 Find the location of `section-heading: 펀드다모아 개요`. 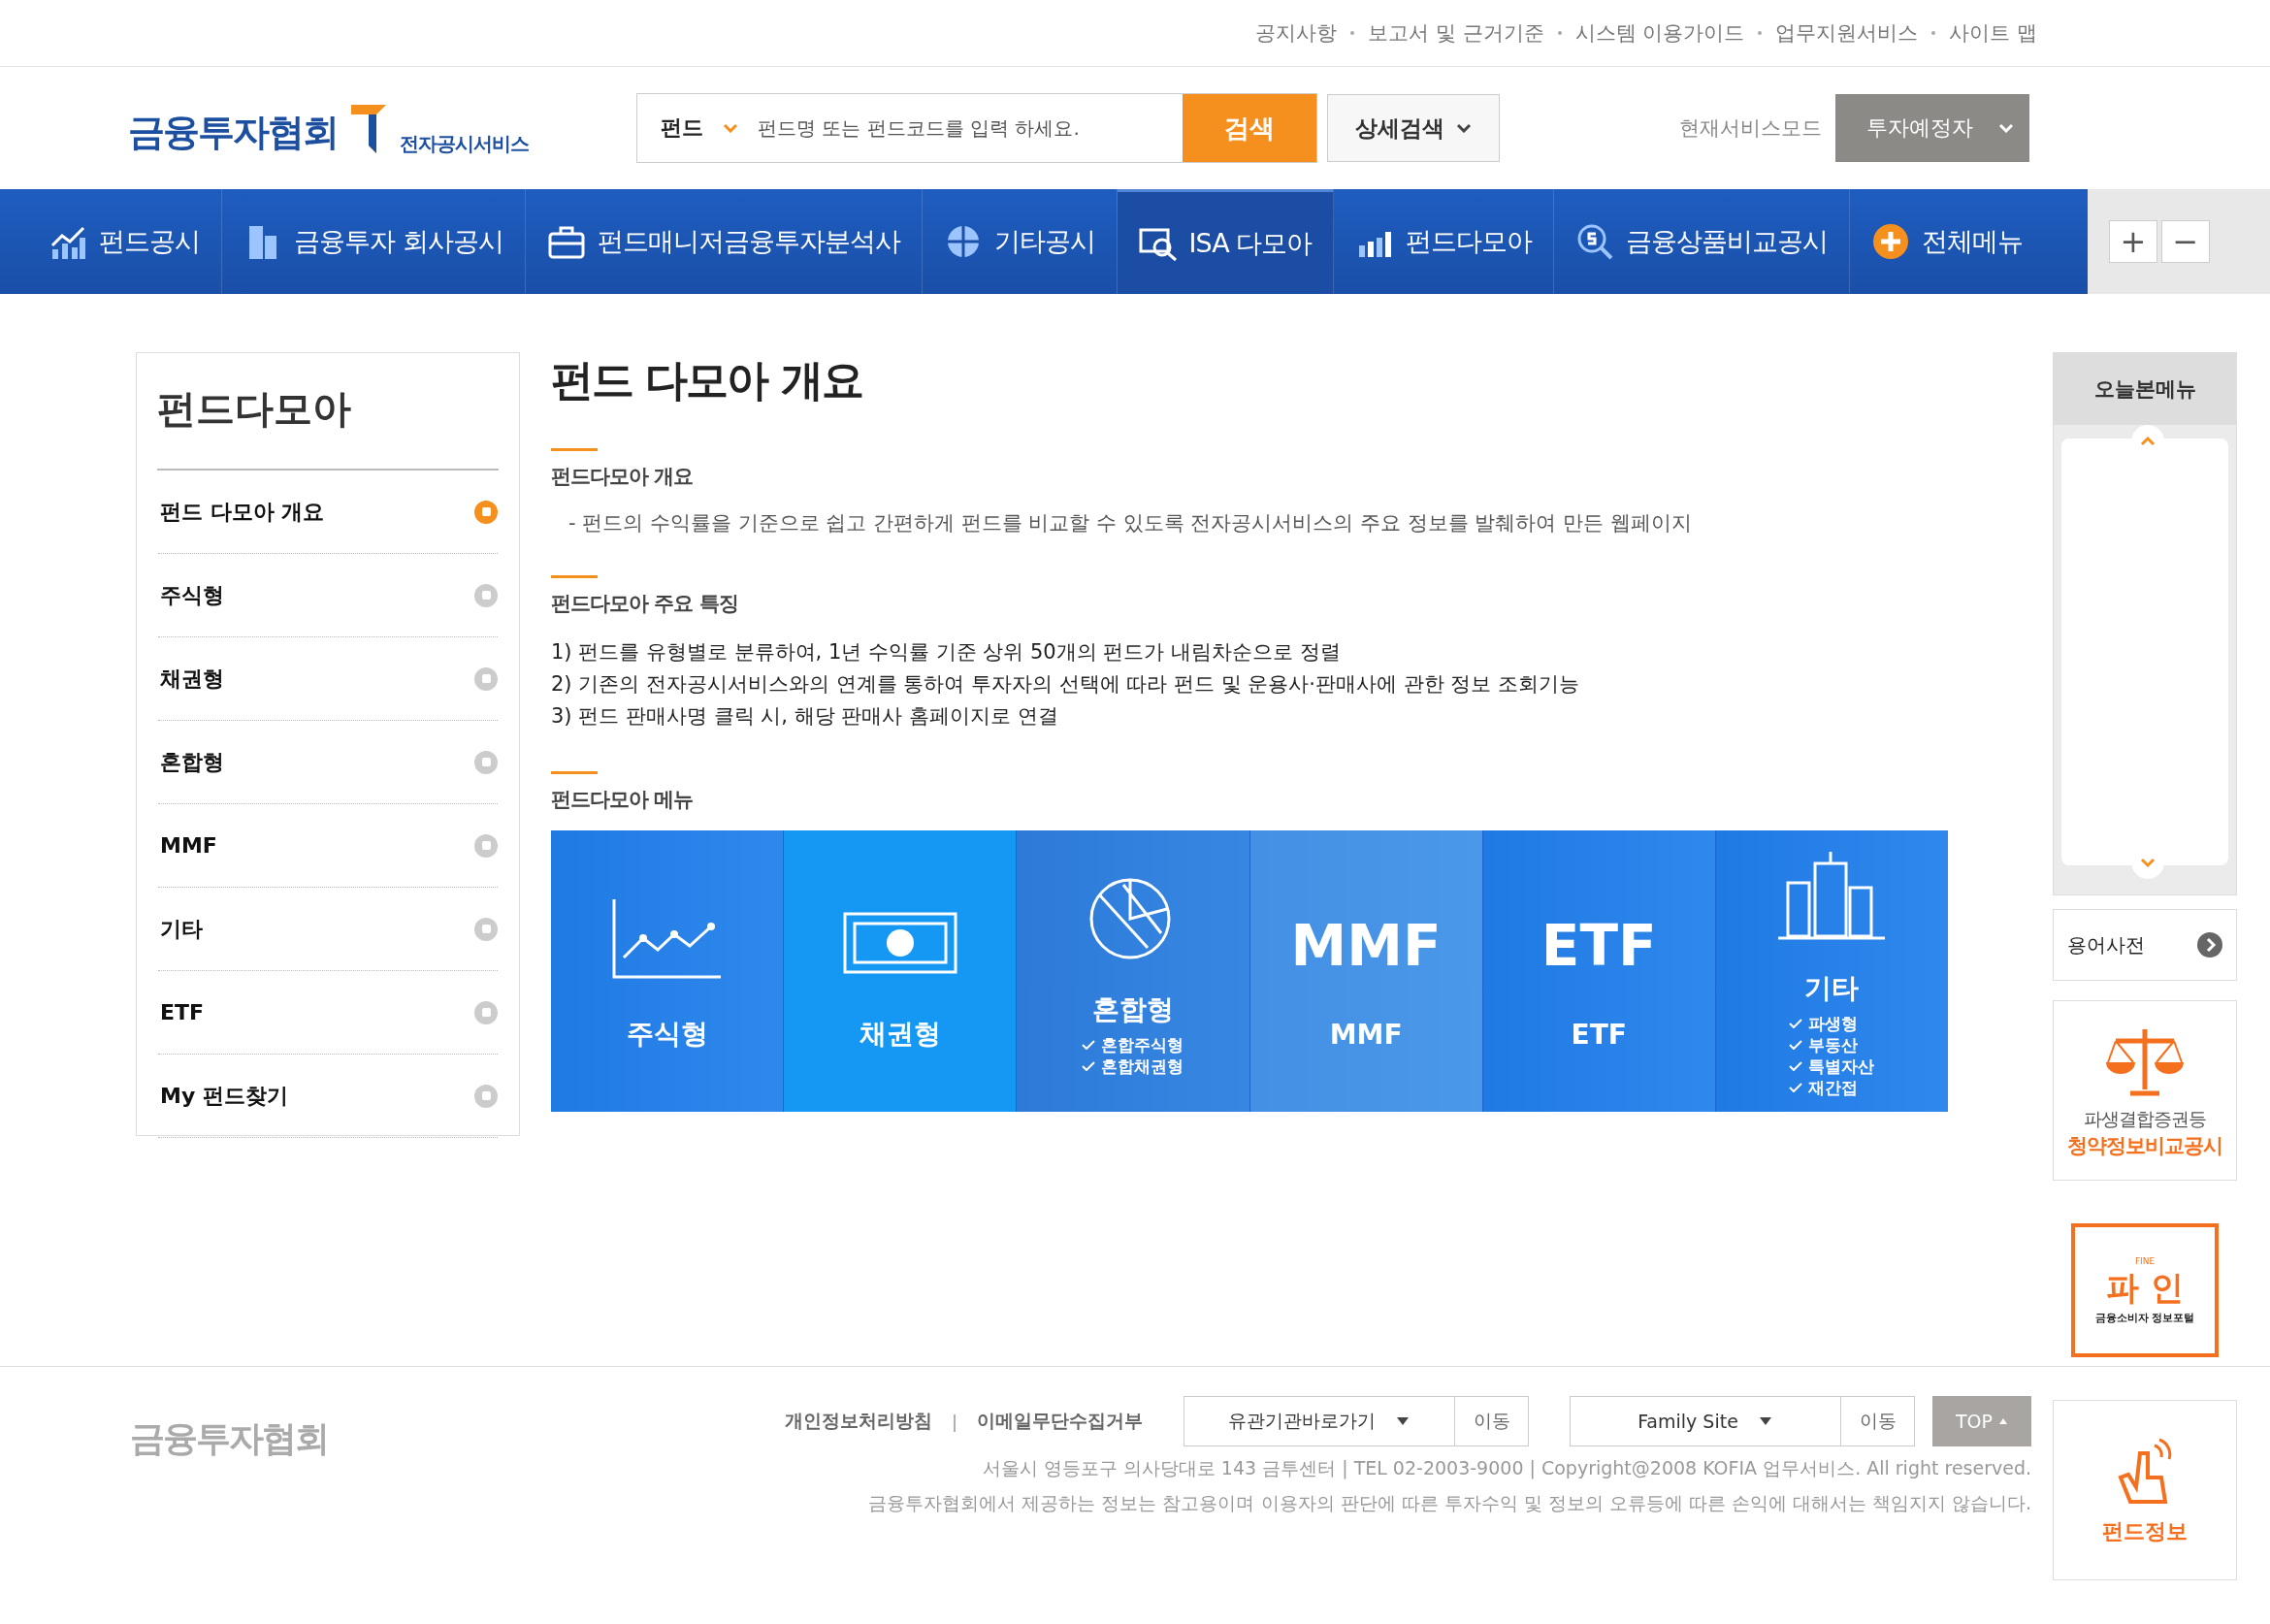

section-heading: 펀드다모아 개요 is located at coordinates (623, 477).